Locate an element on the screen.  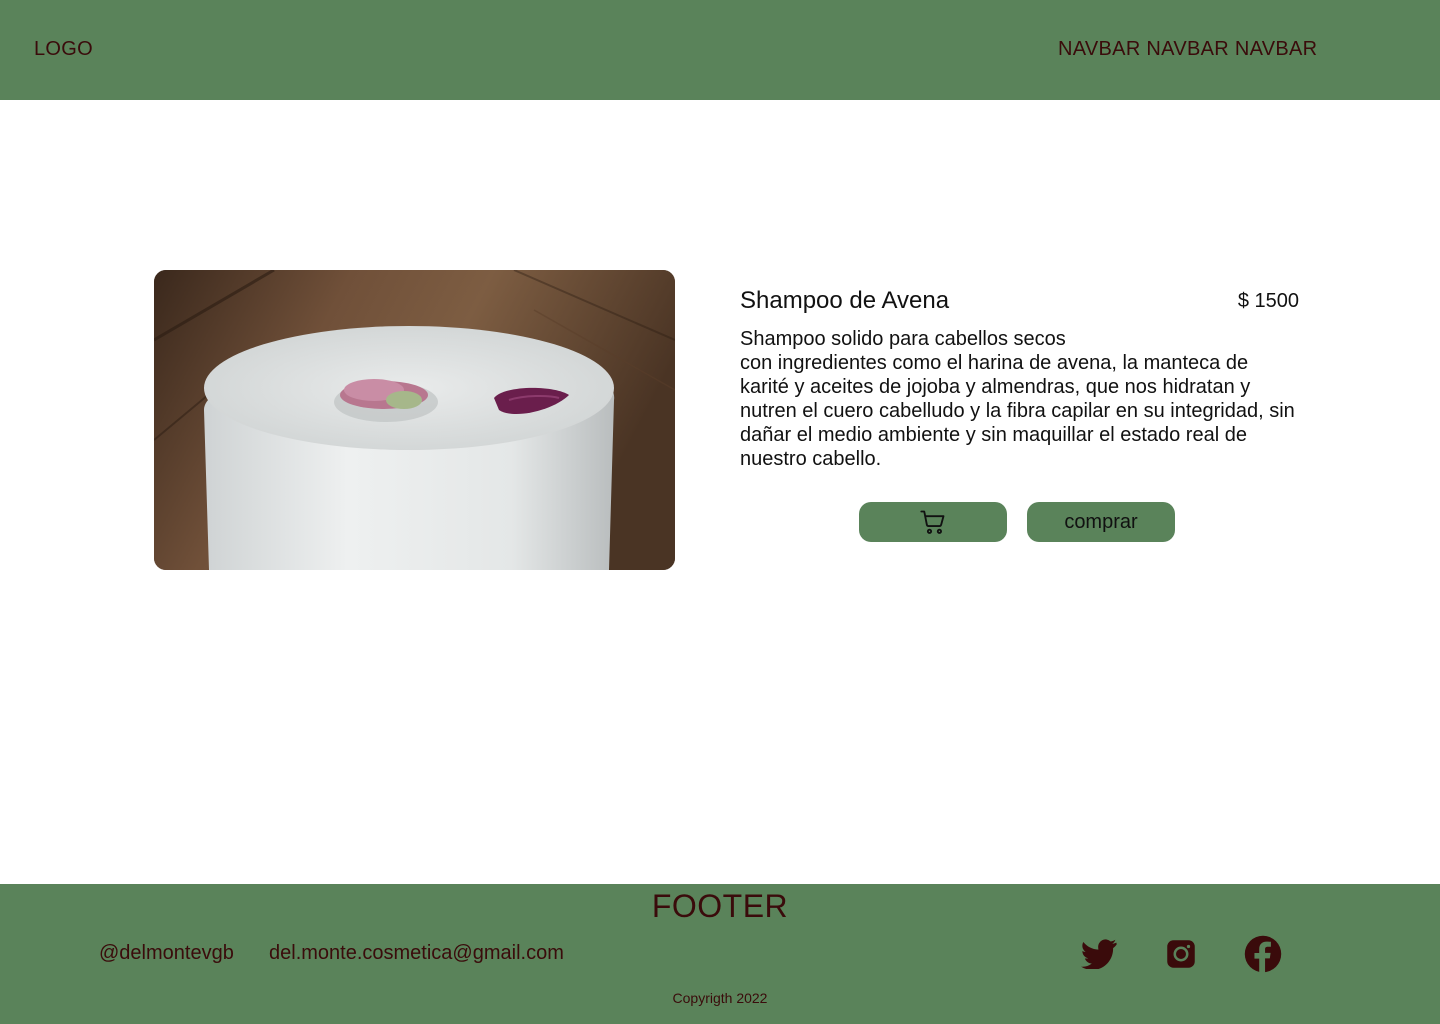
header: LOGO NAVBAR NAVBAR NAVBAR is located at coordinates (720, 50).